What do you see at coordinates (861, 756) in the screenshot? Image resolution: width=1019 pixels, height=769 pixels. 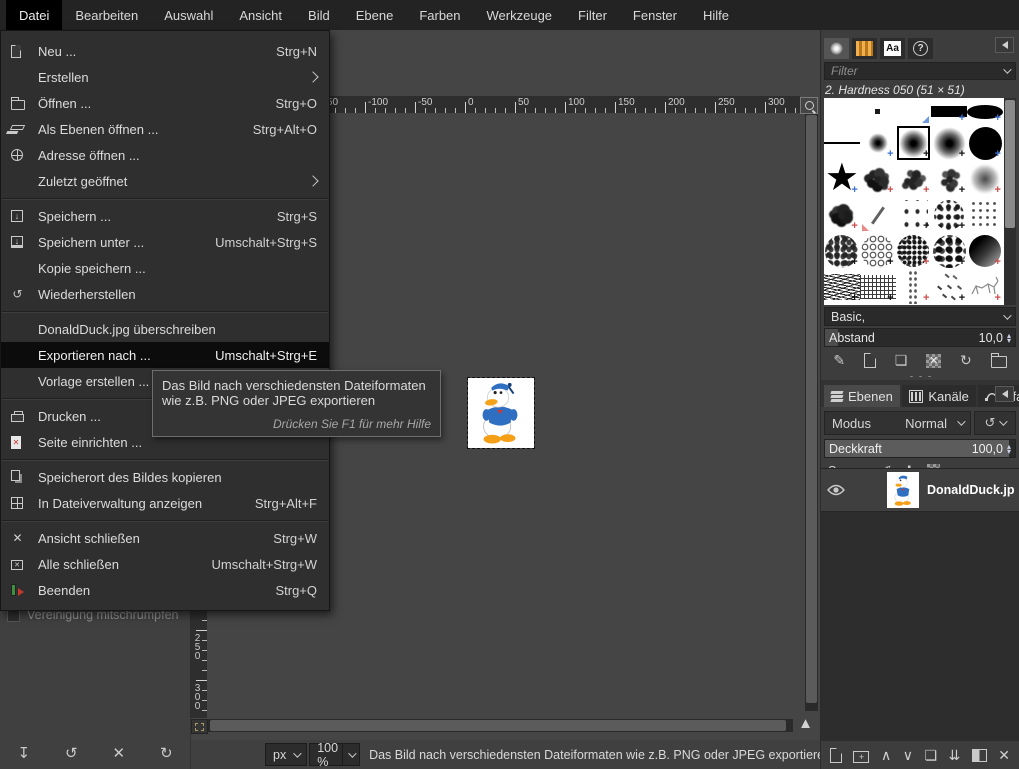 I see `new-layer-group-icon` at bounding box center [861, 756].